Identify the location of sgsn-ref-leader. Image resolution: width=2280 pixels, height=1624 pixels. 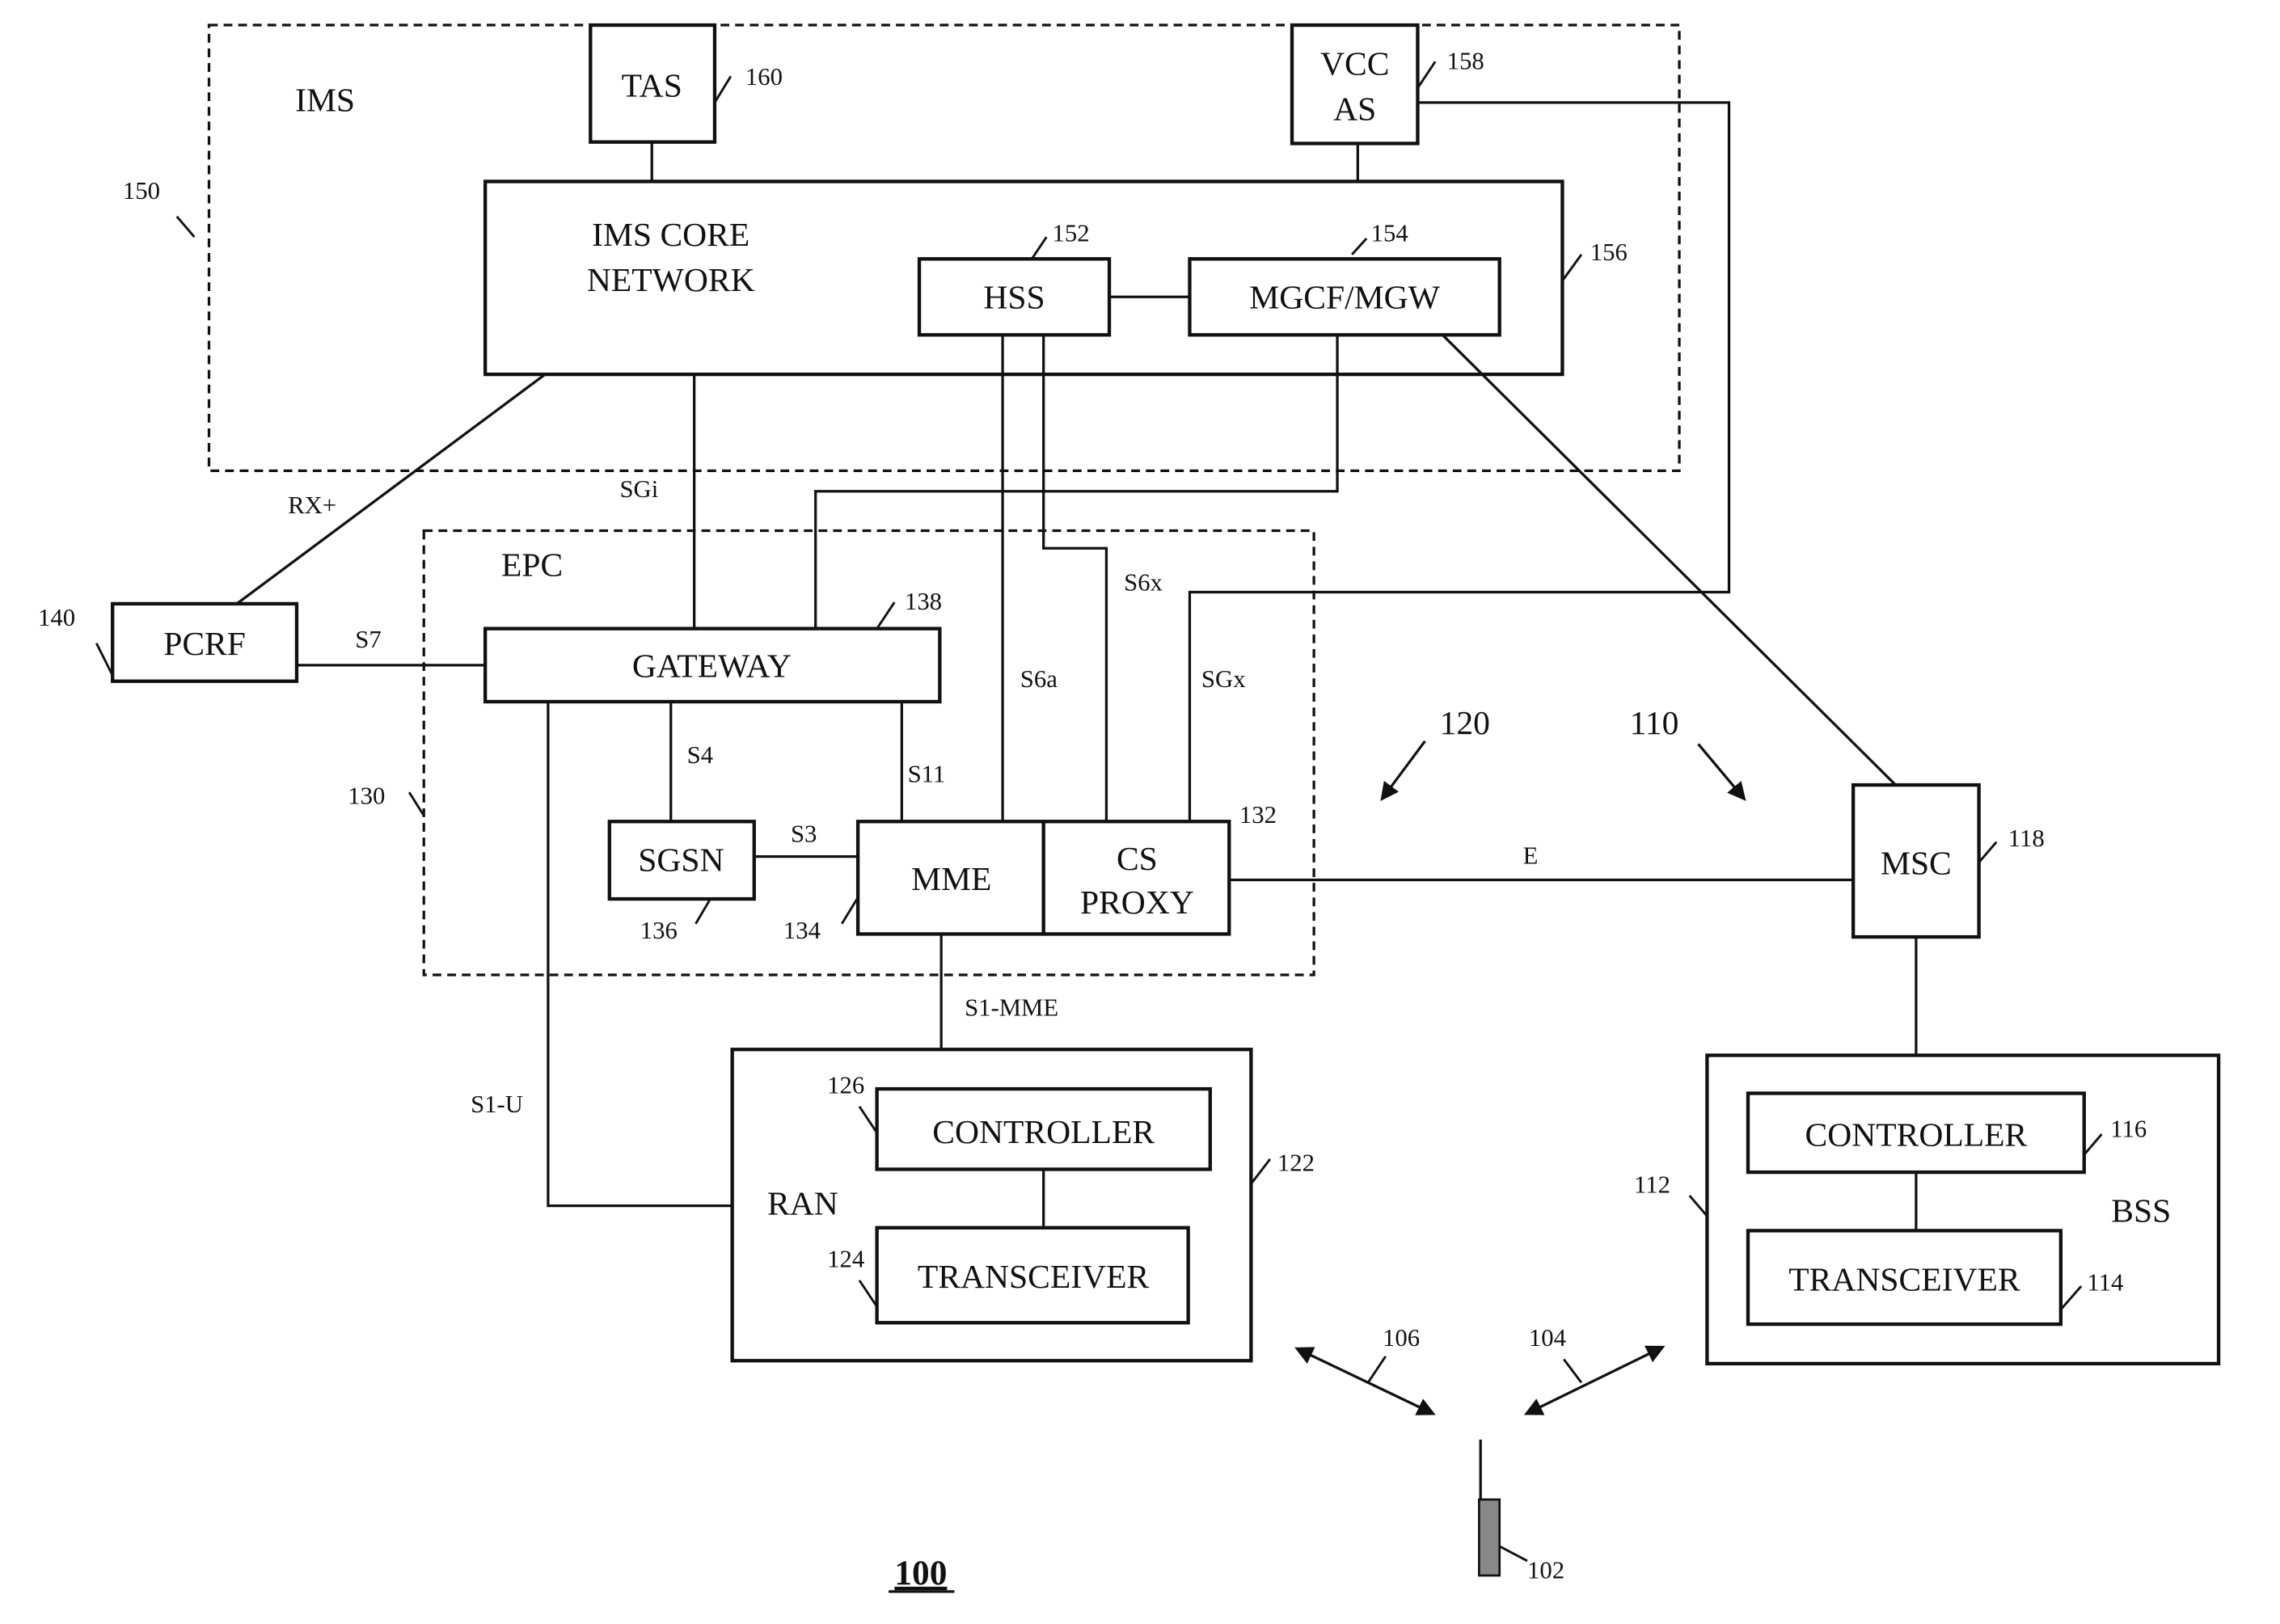
(703, 912).